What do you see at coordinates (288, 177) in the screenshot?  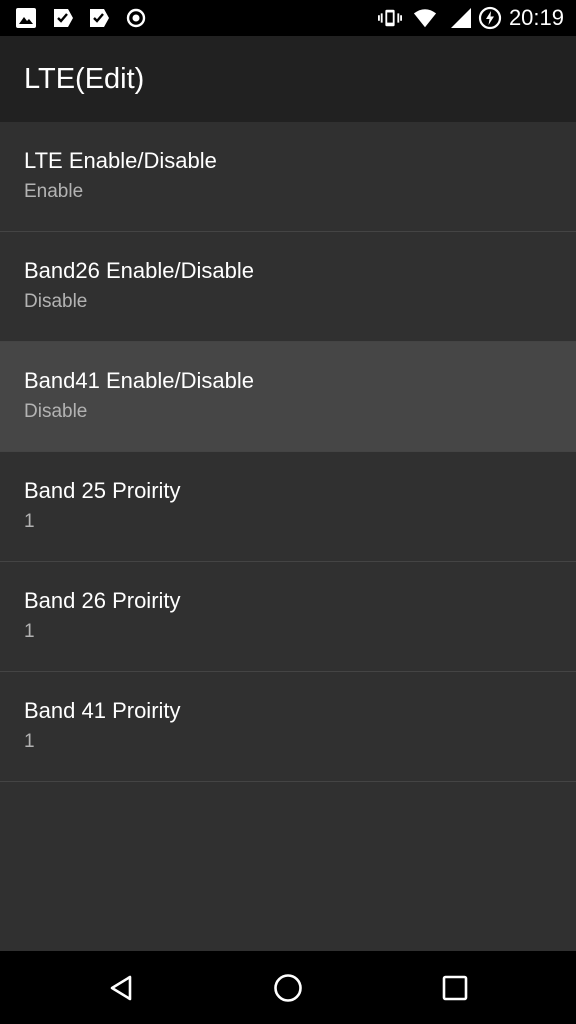 I see `pref-lte-enable: LTE Enable/Disable Enable` at bounding box center [288, 177].